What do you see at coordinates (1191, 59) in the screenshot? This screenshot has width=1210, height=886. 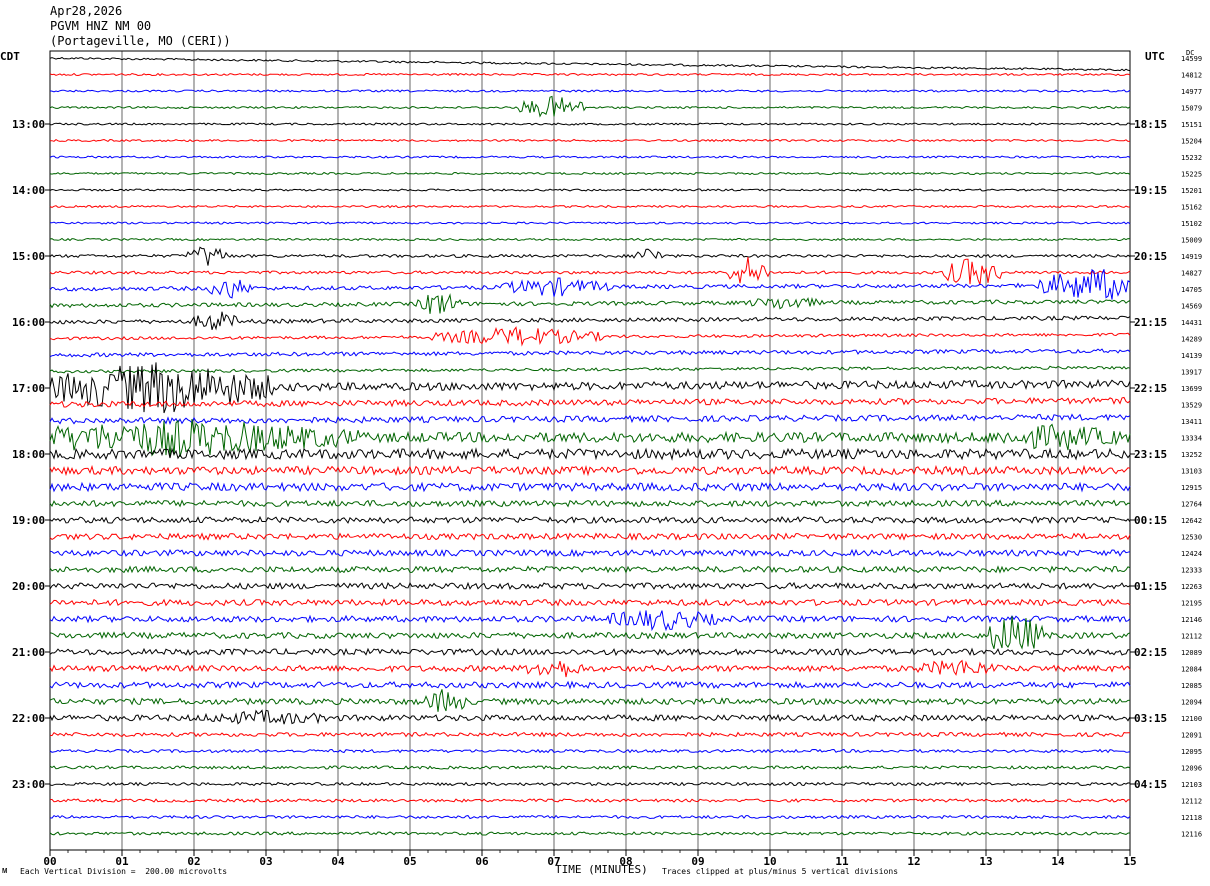 I see `dc-offset-label: 14599` at bounding box center [1191, 59].